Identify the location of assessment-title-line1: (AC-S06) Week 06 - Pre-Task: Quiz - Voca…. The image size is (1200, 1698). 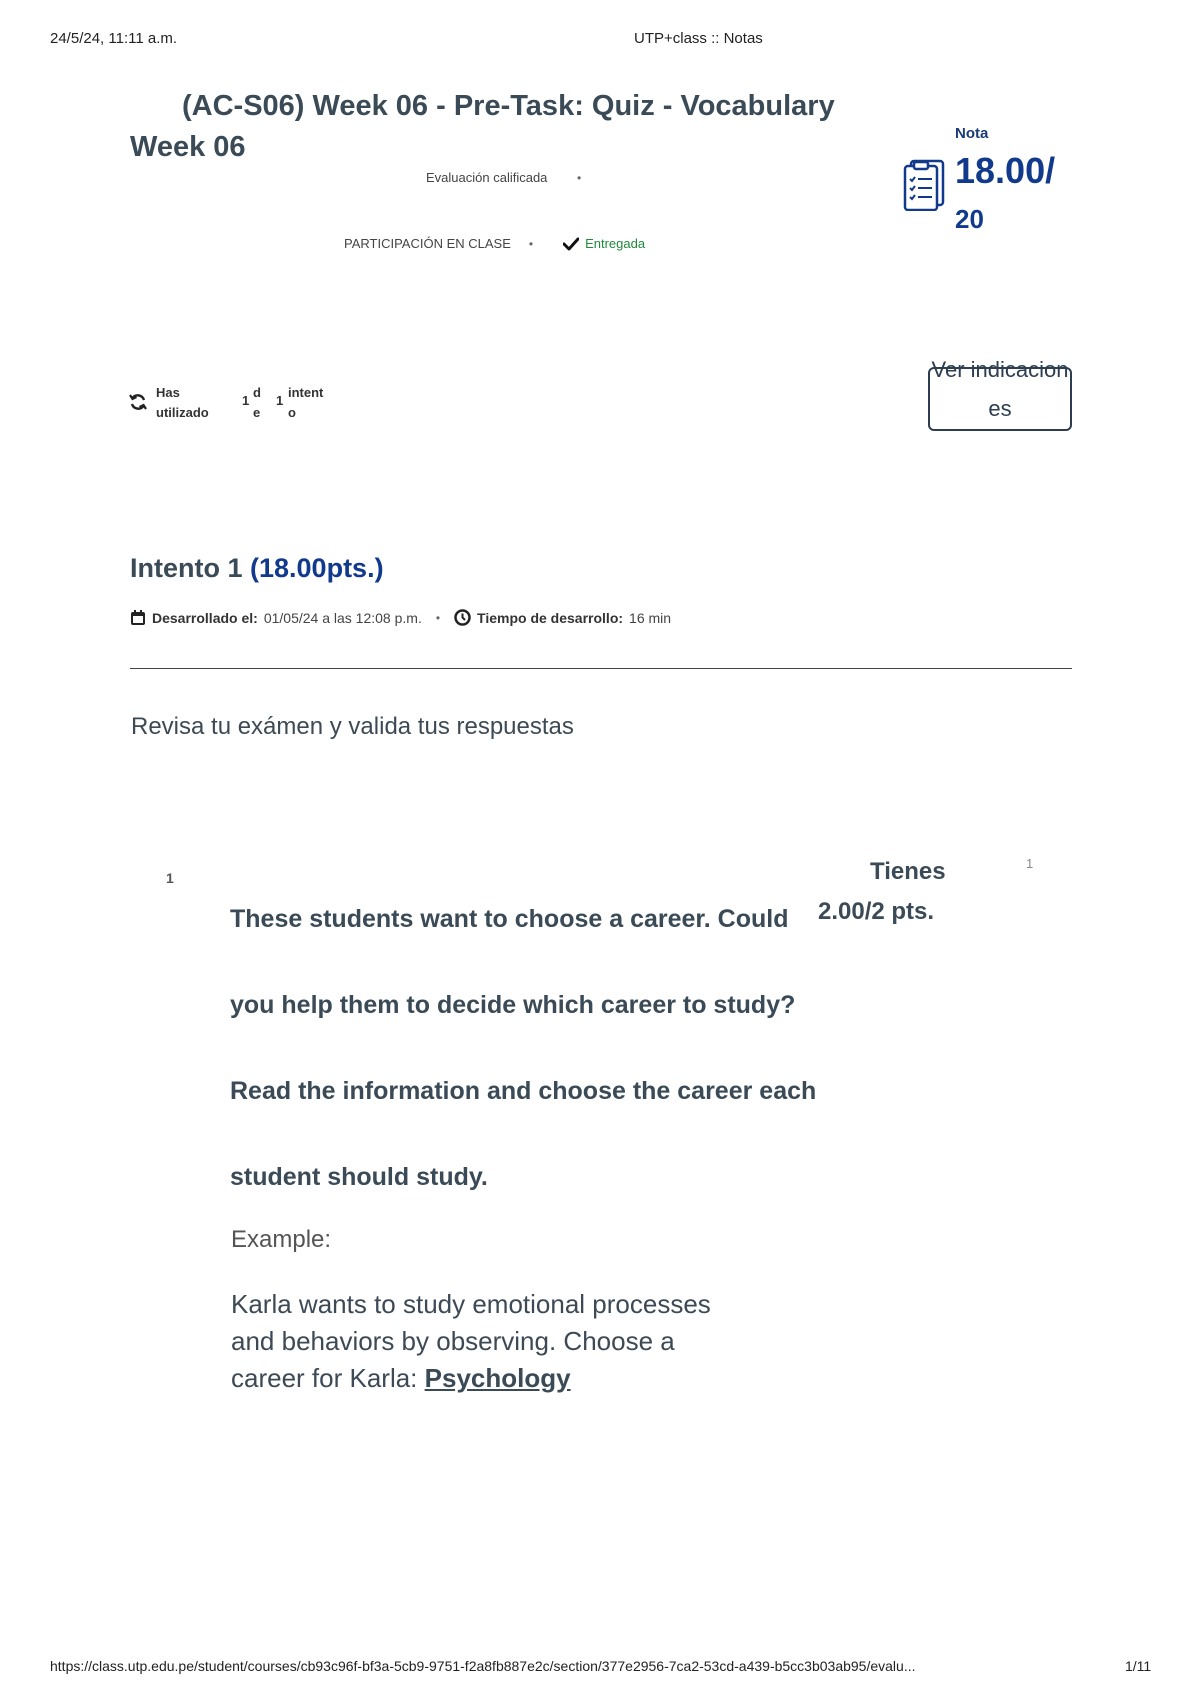
(508, 106).